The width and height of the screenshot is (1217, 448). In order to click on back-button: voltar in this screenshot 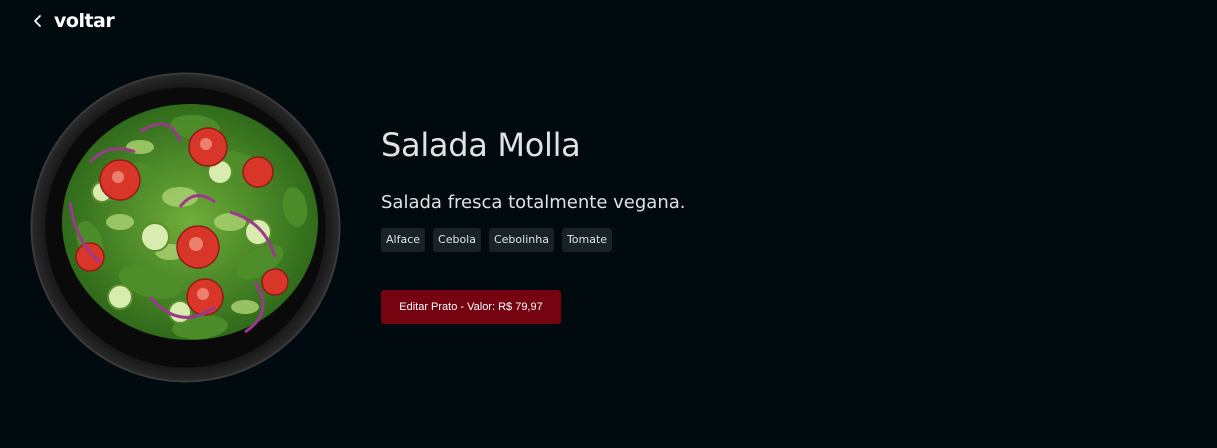, I will do `click(72, 21)`.